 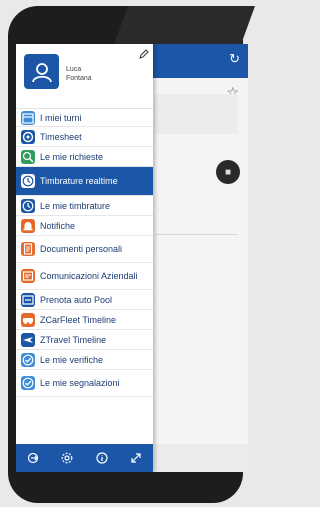 What do you see at coordinates (72, 359) in the screenshot?
I see `menu-item-label: Le mie verifiche` at bounding box center [72, 359].